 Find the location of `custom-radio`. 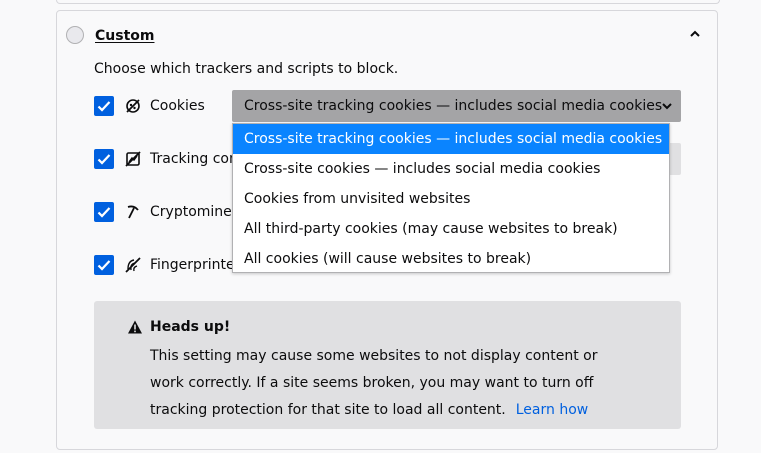

custom-radio is located at coordinates (75, 35).